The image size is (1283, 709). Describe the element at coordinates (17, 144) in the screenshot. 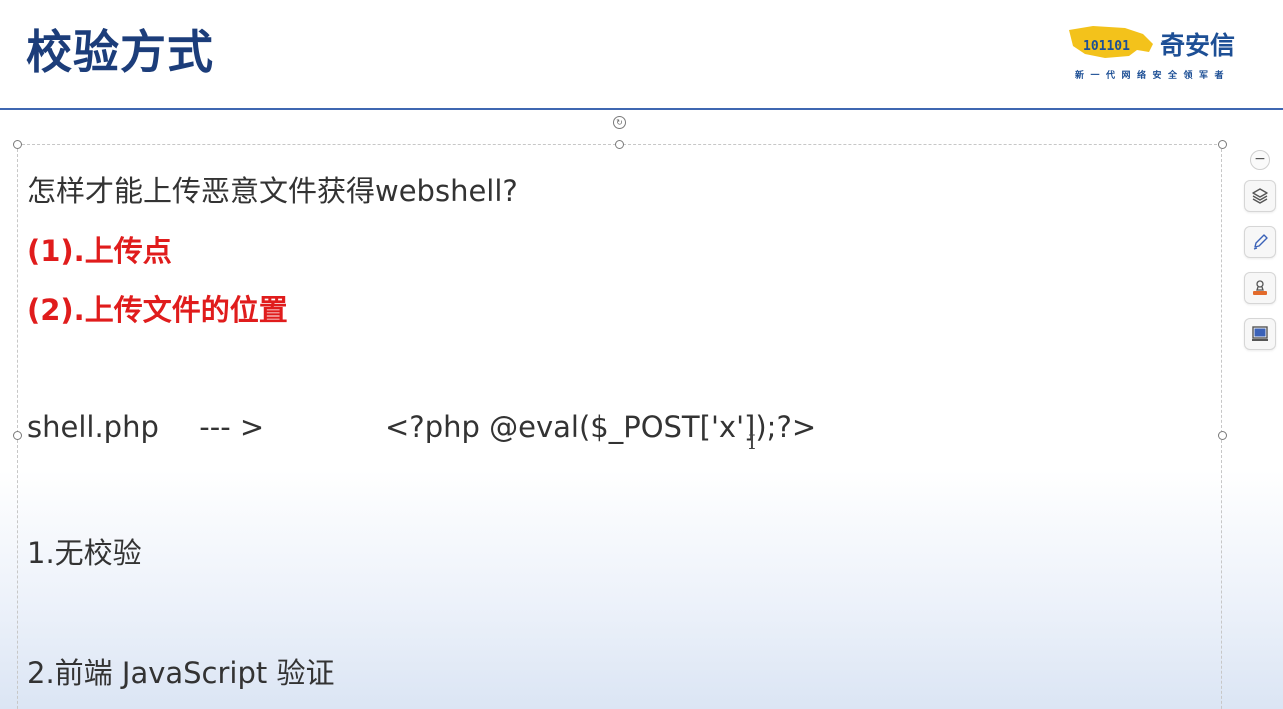

I see `resize-handle-top-left` at that location.